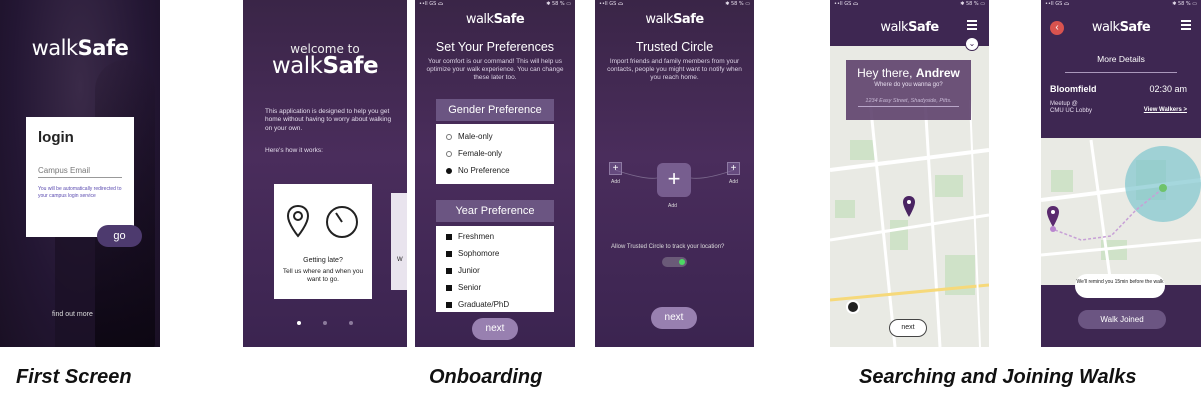  Describe the element at coordinates (1168, 89) in the screenshot. I see `walk-time: 02:30 am` at that location.